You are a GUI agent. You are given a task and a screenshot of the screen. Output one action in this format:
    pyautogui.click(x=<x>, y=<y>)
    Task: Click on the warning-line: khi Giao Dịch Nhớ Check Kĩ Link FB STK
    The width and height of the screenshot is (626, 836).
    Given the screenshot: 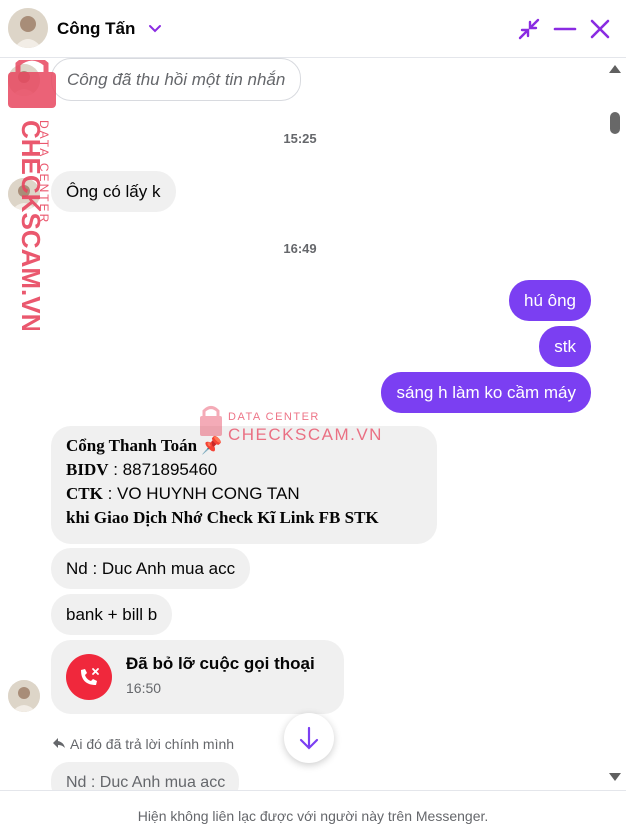 What is the action you would take?
    pyautogui.click(x=244, y=518)
    